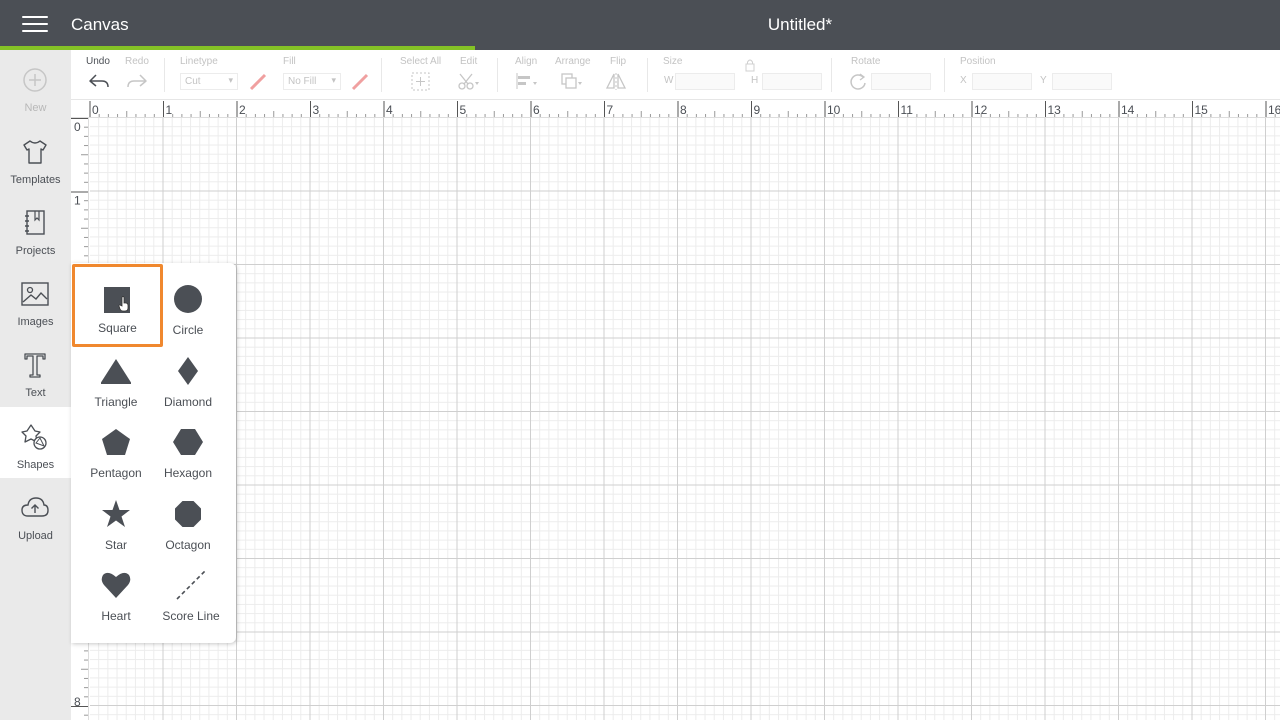 The width and height of the screenshot is (1280, 720). Describe the element at coordinates (188, 473) in the screenshot. I see `shape-option-label: Hexagon` at that location.